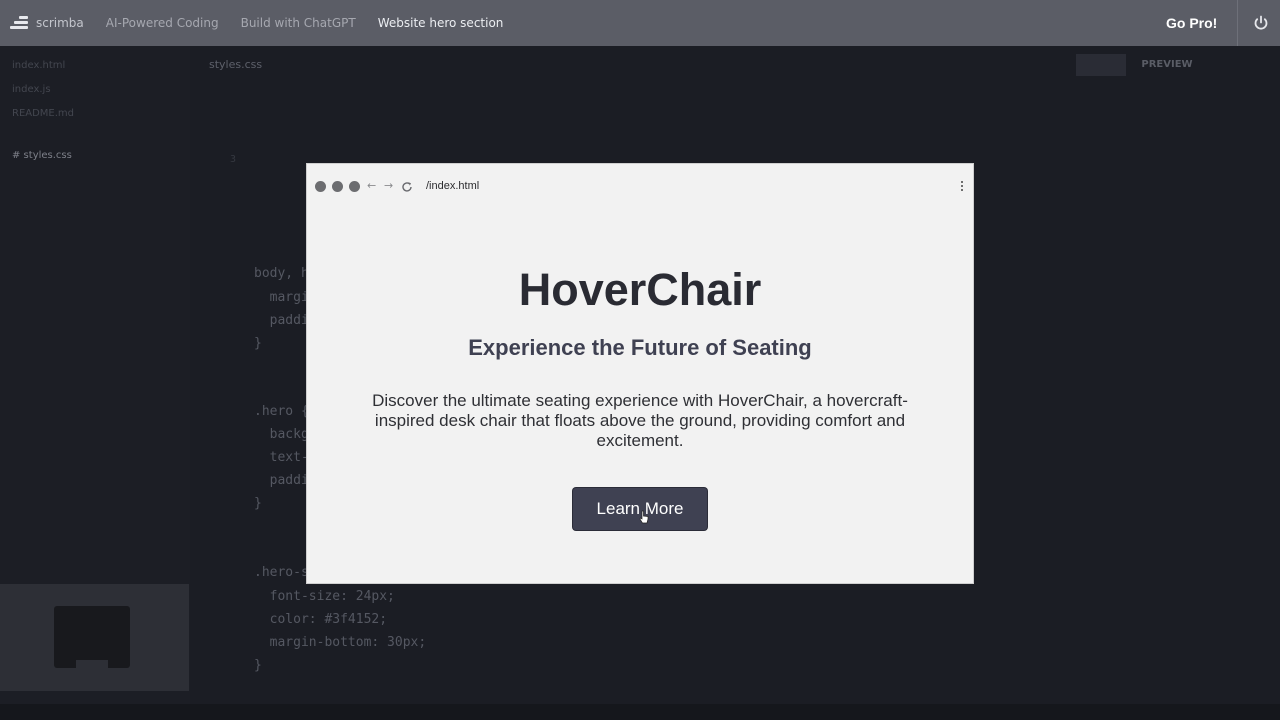 Image resolution: width=1280 pixels, height=720 pixels. What do you see at coordinates (644, 517) in the screenshot?
I see `mouse-cursor-icon` at bounding box center [644, 517].